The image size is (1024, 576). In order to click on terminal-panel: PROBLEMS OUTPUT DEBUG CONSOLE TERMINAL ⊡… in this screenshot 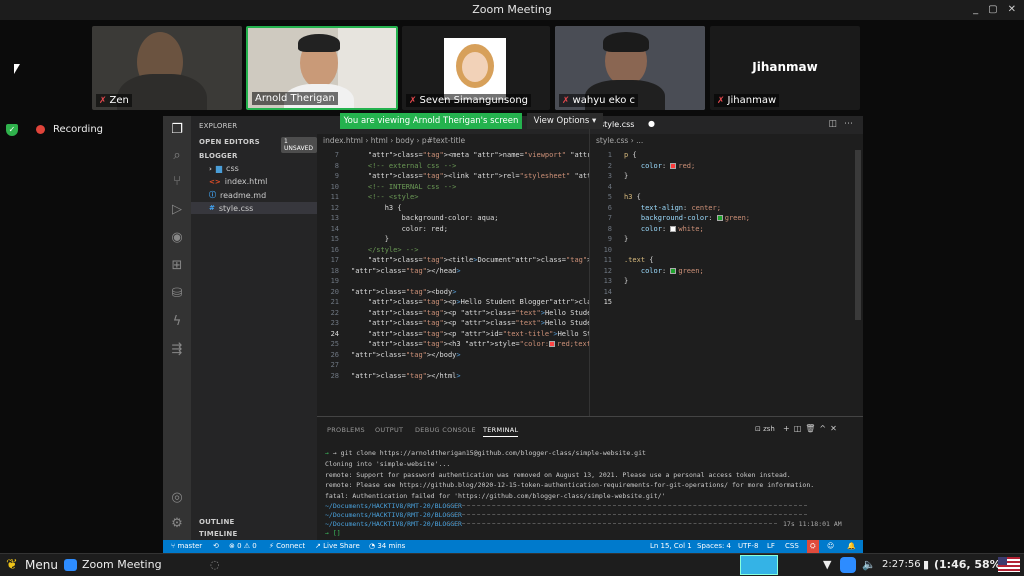, I will do `click(590, 478)`.